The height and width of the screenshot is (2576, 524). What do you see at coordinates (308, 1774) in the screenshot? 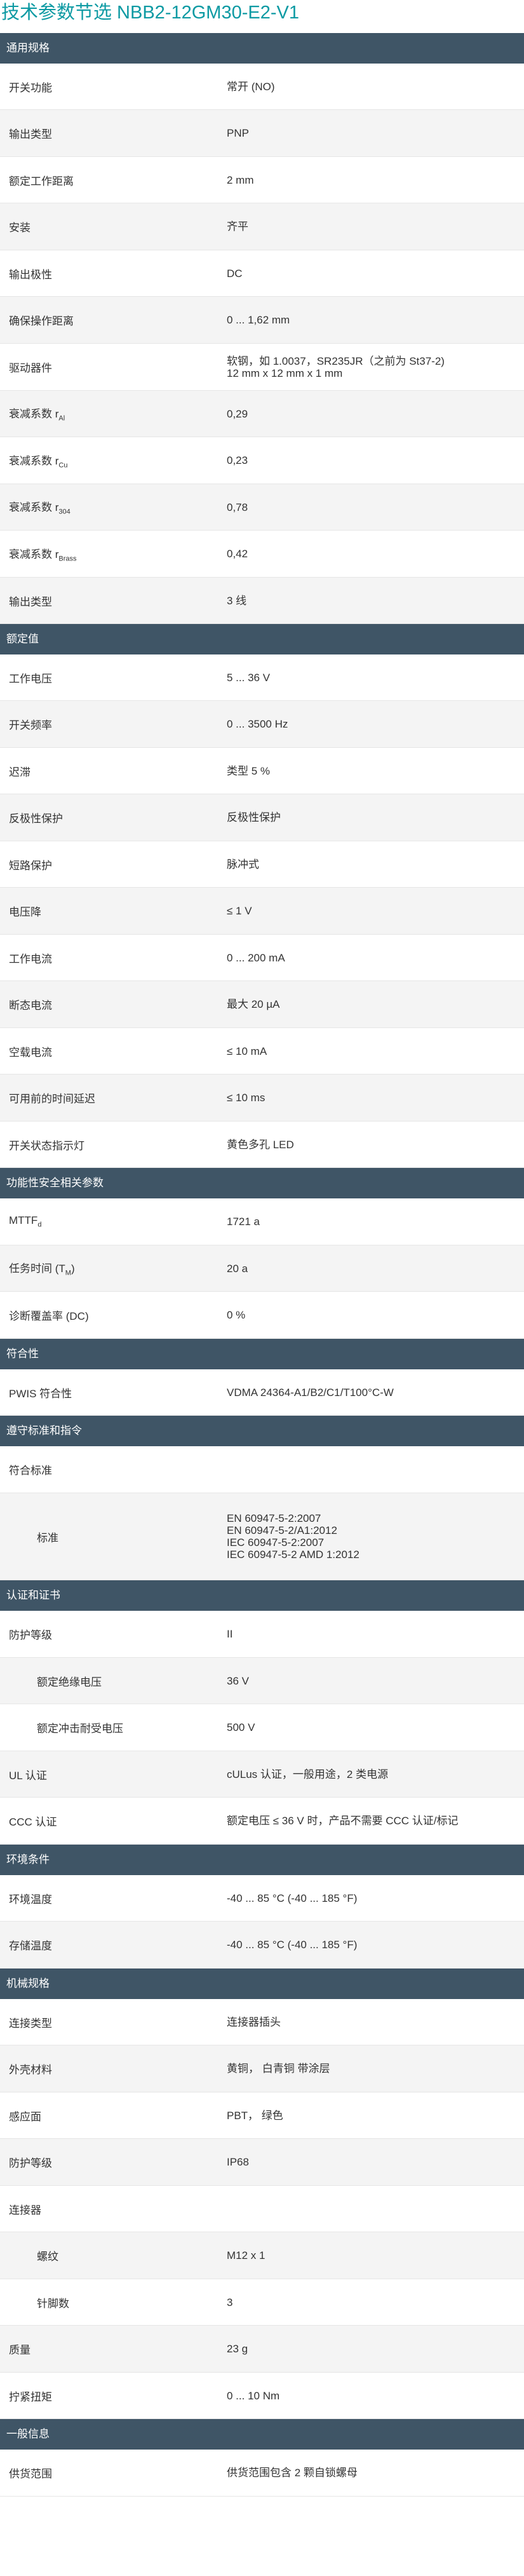
I see `spec-value-line: cULus 认证，一般用途，2 类电源` at bounding box center [308, 1774].